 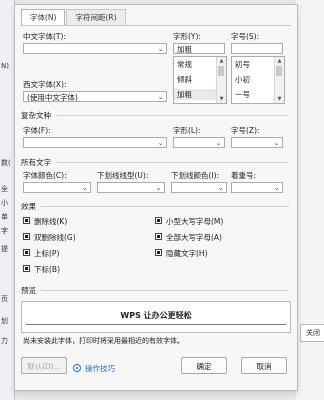 I want to click on subscript-checkbox, so click(x=26, y=268).